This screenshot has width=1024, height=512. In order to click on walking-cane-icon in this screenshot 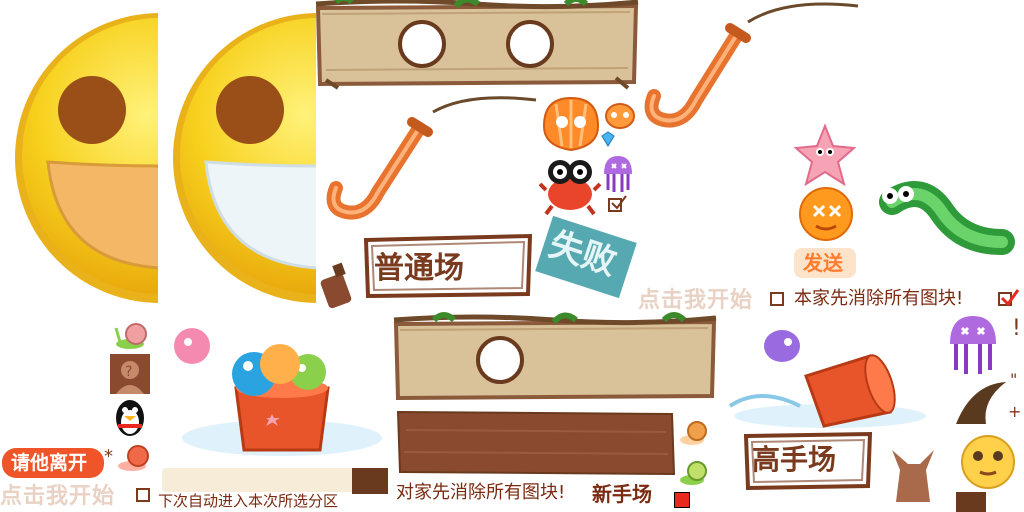, I will do `click(429, 157)`.